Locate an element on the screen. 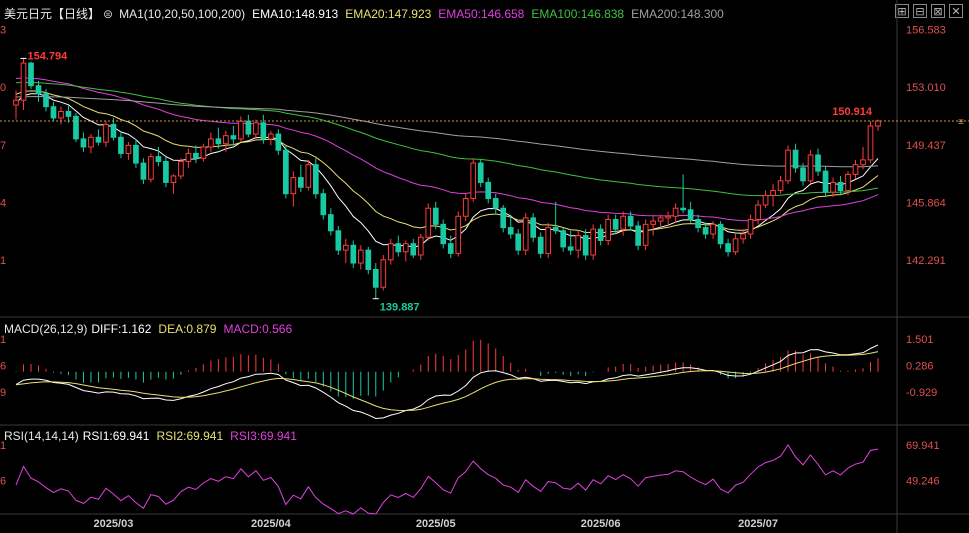  macd-left-cut: 9 is located at coordinates (3, 393).